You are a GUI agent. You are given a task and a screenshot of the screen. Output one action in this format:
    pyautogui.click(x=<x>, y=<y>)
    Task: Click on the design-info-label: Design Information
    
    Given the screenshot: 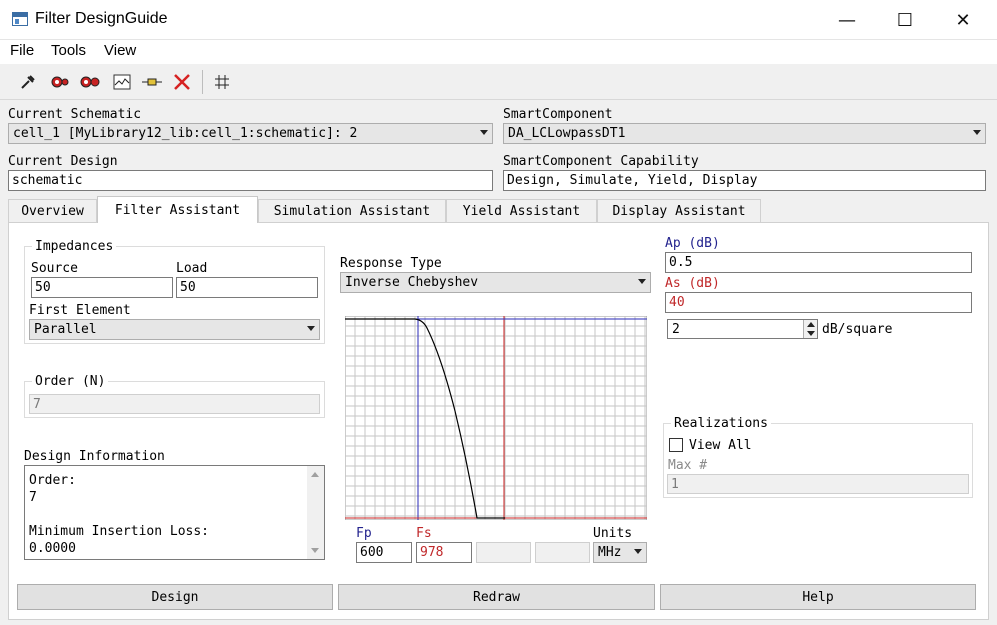 What is the action you would take?
    pyautogui.click(x=94, y=456)
    